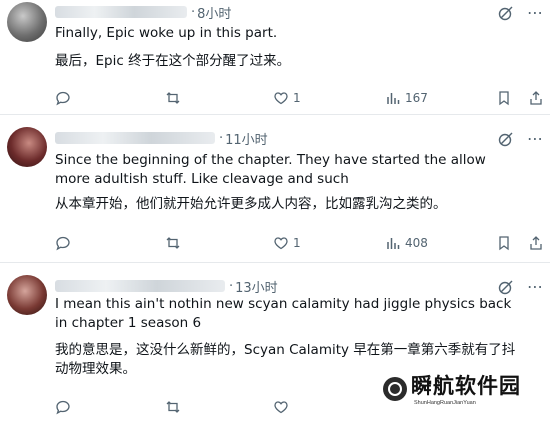 This screenshot has width=550, height=422. Describe the element at coordinates (416, 98) in the screenshot. I see `views-count: 167` at that location.